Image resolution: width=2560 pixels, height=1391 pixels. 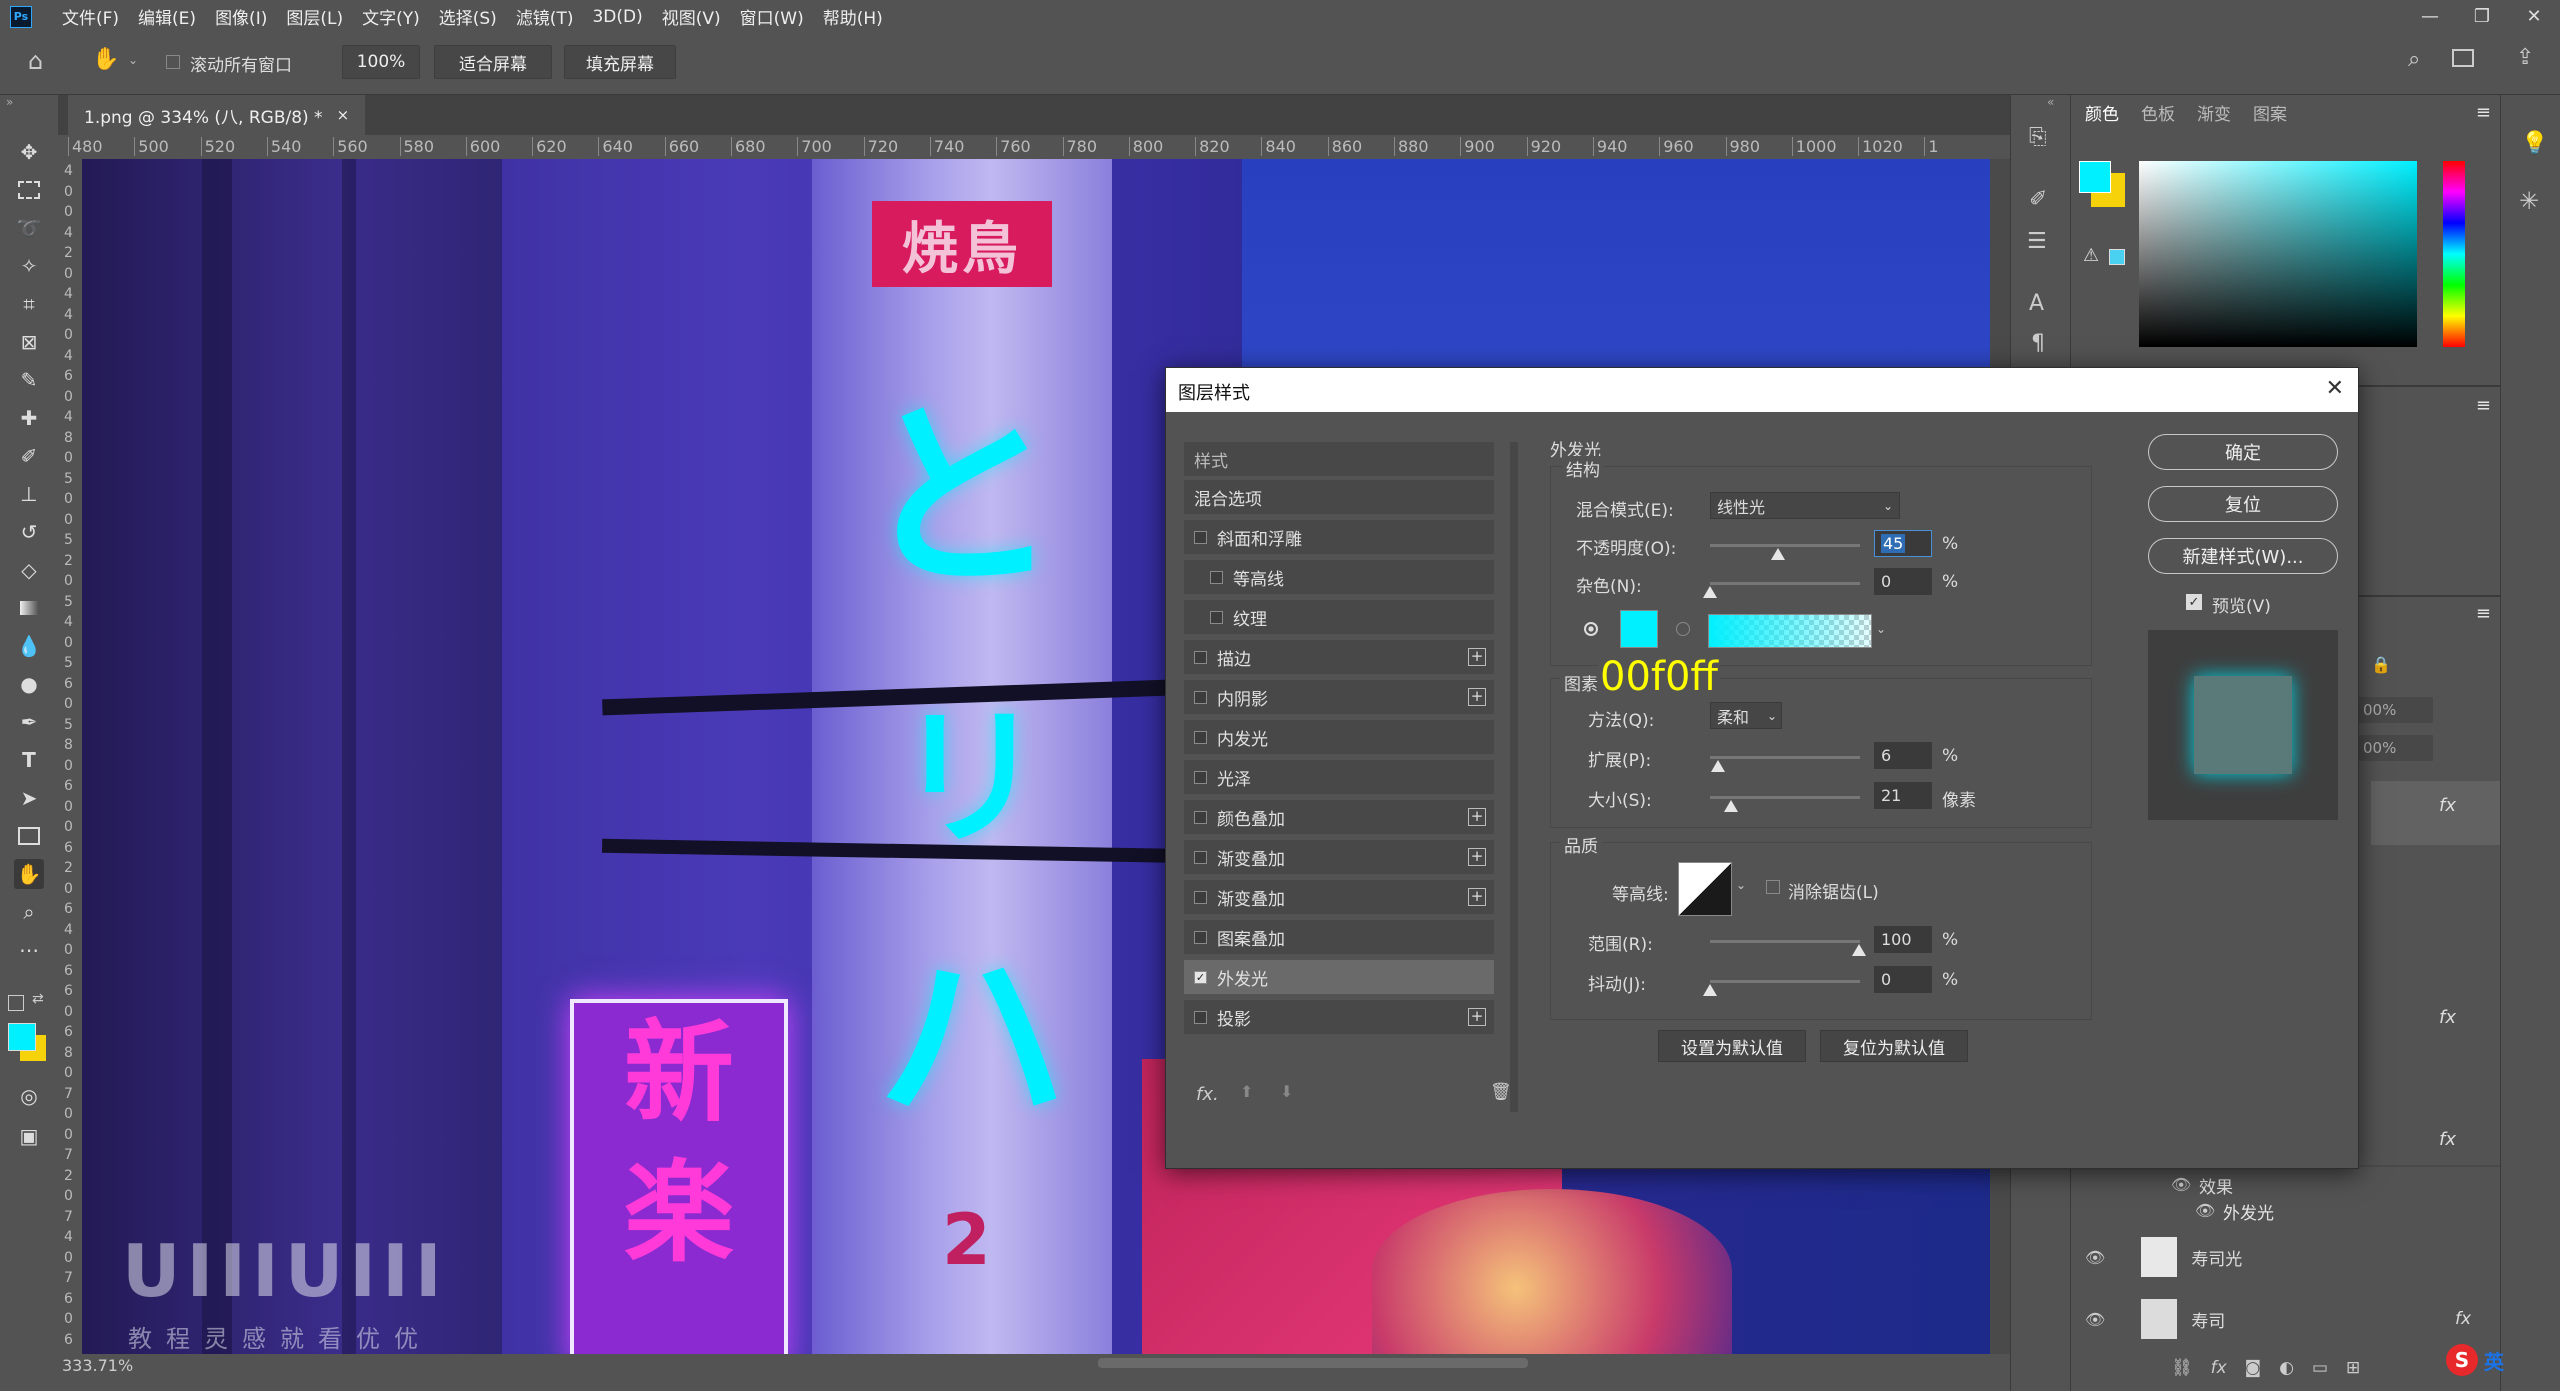 What do you see at coordinates (2396, 748) in the screenshot?
I see `fill-field: 00%` at bounding box center [2396, 748].